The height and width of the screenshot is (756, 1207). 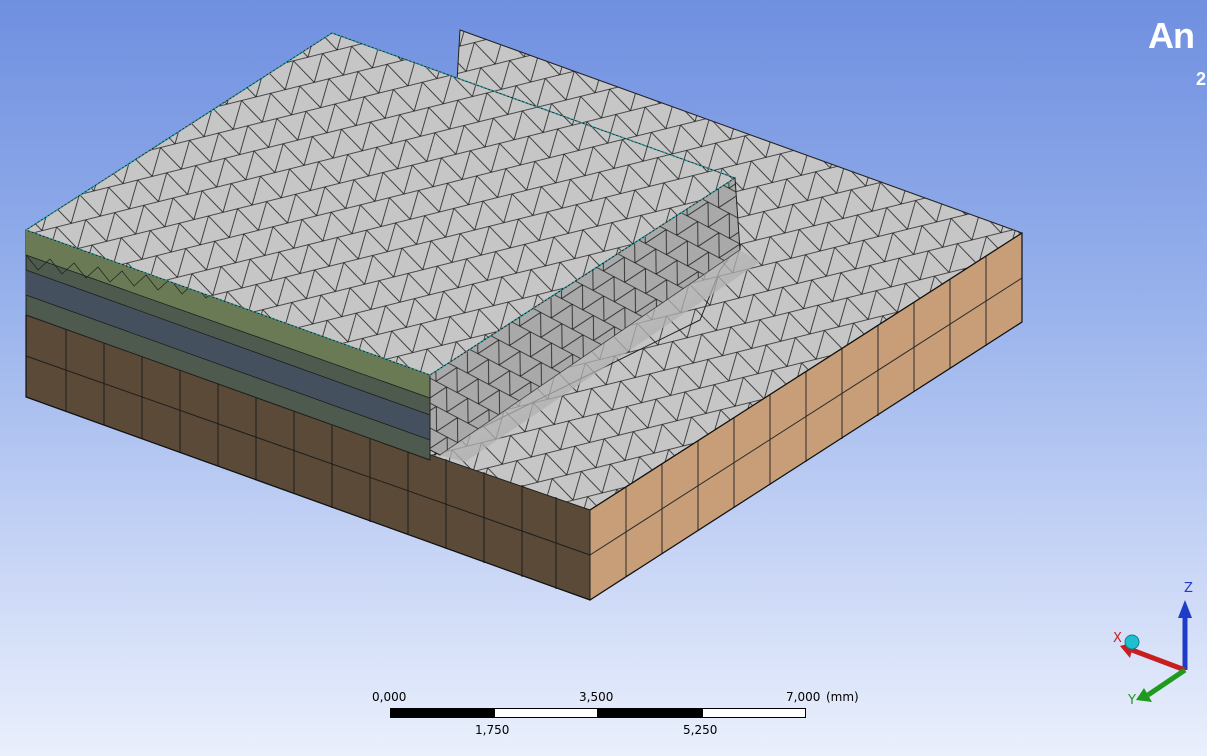 What do you see at coordinates (700, 730) in the screenshot?
I see `scale-label-5250: 5,250` at bounding box center [700, 730].